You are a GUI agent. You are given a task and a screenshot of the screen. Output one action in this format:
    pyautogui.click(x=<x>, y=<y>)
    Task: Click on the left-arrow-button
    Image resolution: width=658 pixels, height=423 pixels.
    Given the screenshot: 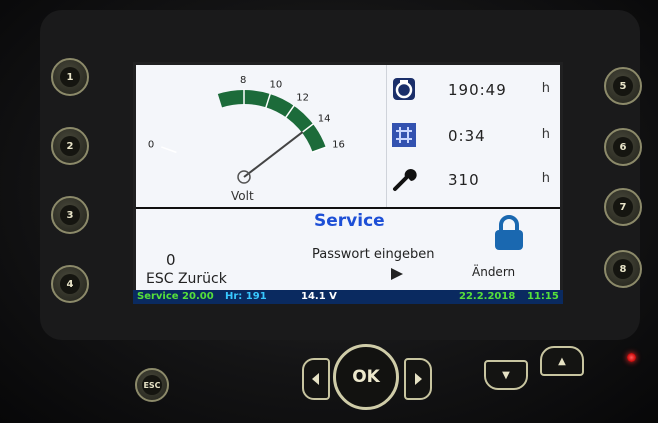 What is the action you would take?
    pyautogui.click(x=316, y=379)
    